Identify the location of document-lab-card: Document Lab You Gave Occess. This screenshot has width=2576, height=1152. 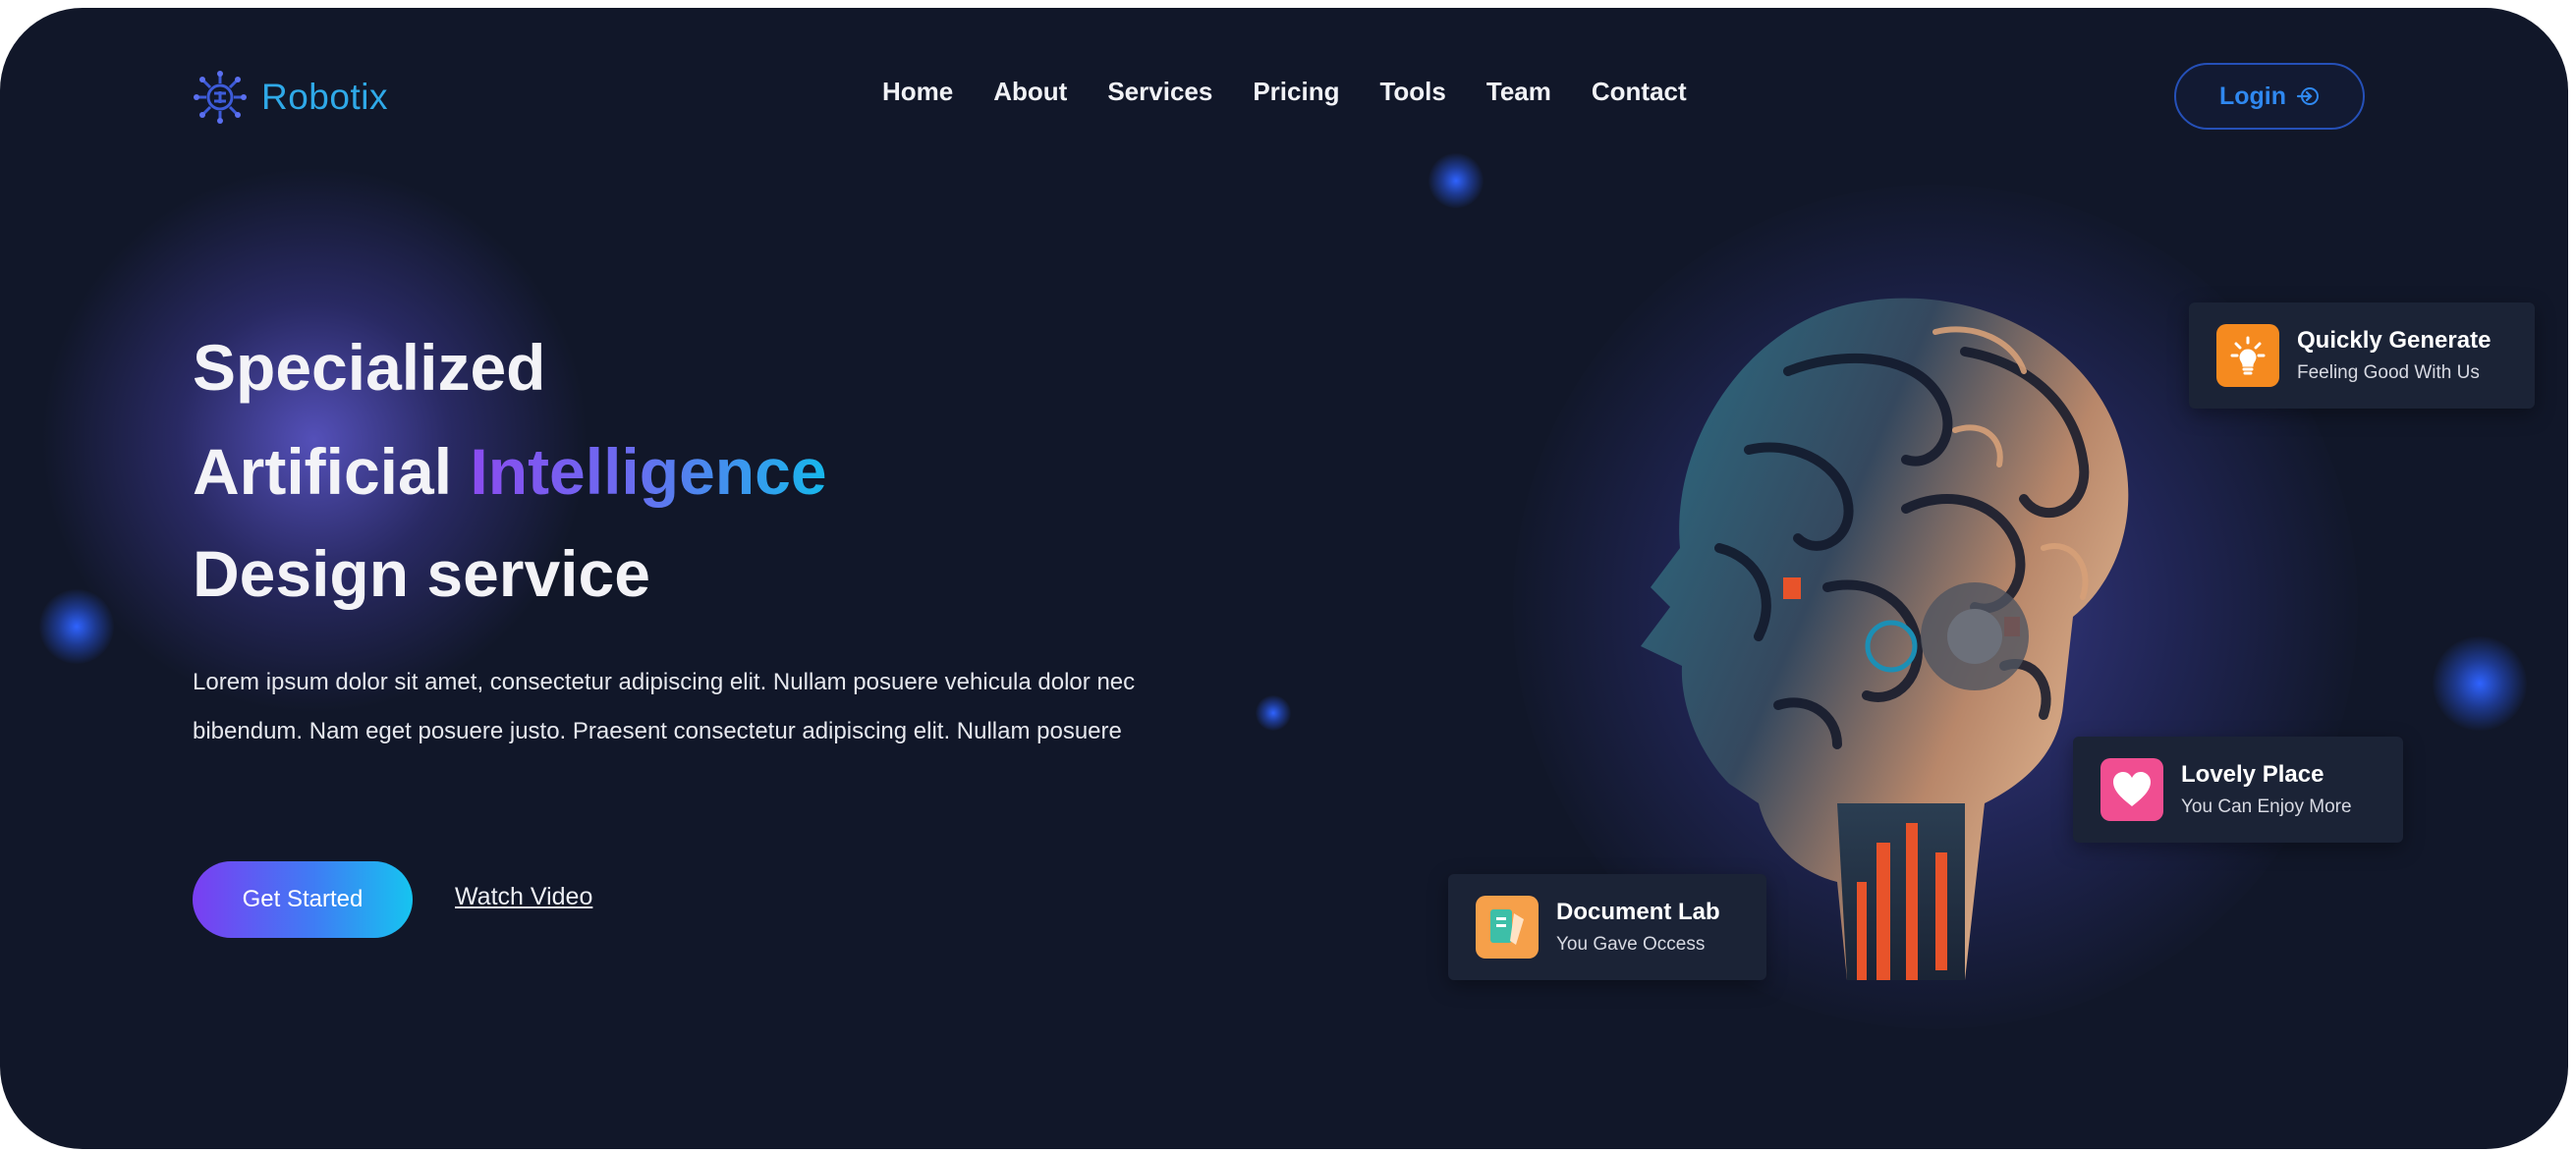
(1607, 927).